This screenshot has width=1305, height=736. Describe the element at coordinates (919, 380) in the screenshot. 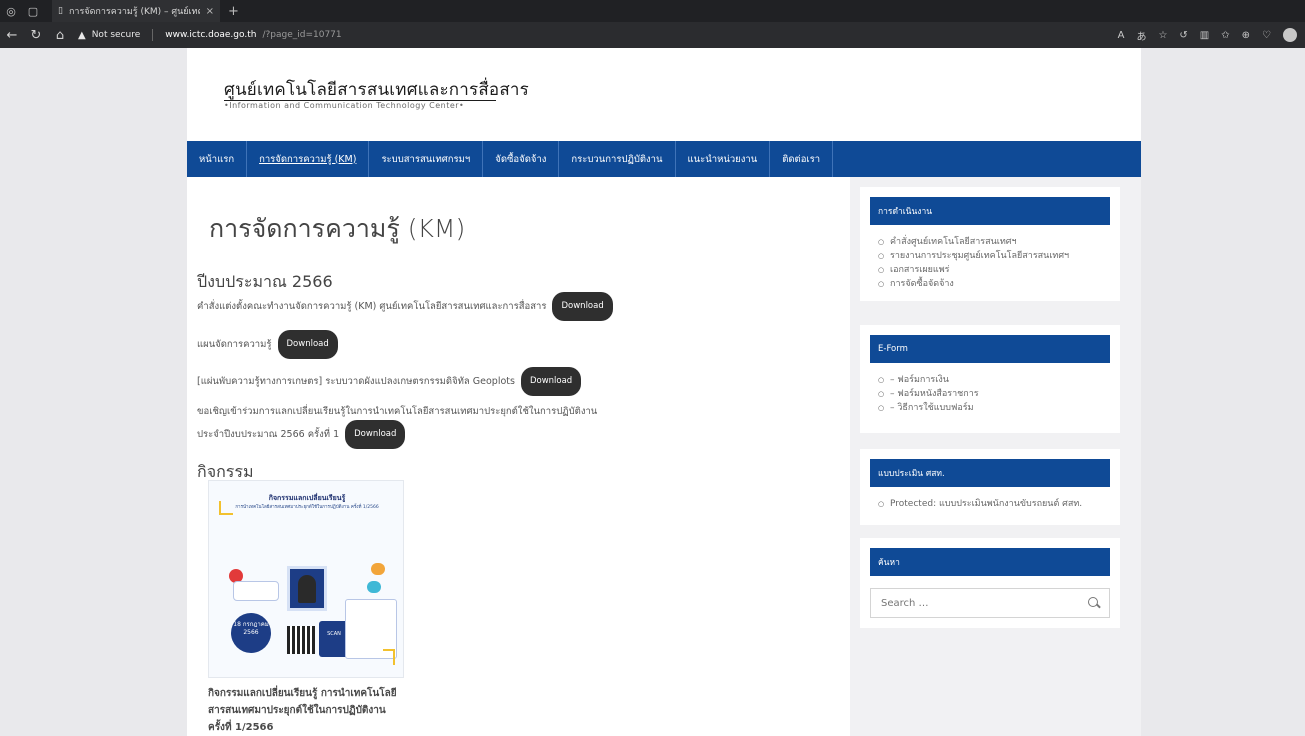

I see `list-link: – ฟอร์มการเงิน` at that location.